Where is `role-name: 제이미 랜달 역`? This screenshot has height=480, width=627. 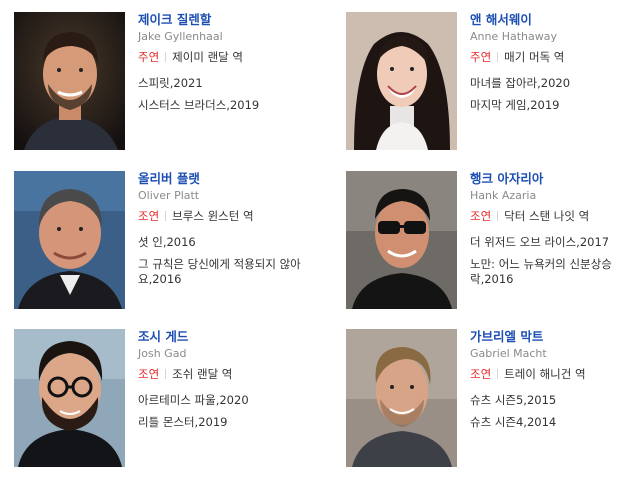 role-name: 제이미 랜달 역 is located at coordinates (207, 57).